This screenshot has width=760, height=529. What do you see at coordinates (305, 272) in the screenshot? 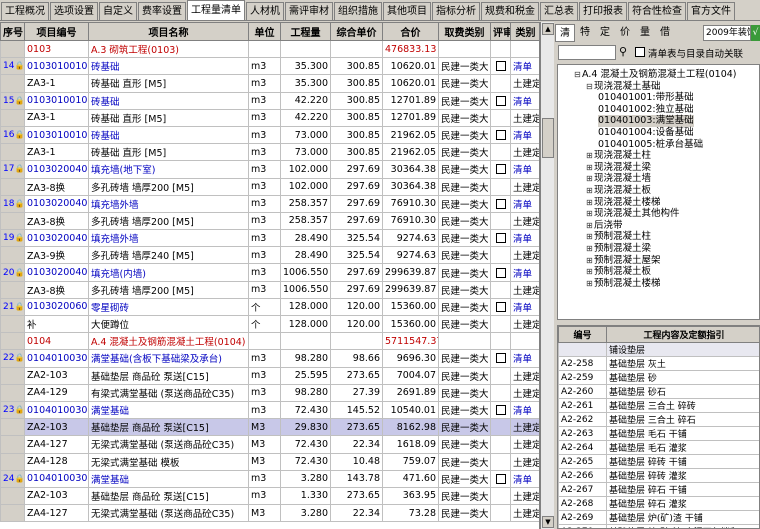
I see `cell-qty: 1006.550` at bounding box center [305, 272].